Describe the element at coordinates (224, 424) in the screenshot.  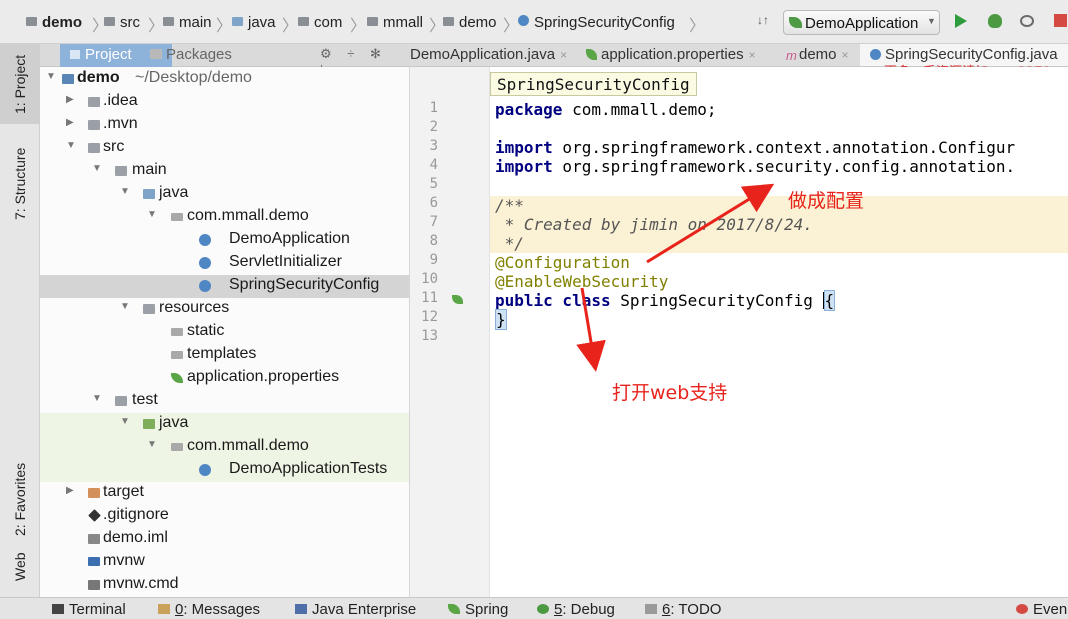
I see `tree-item-test-java: ▼ java` at that location.